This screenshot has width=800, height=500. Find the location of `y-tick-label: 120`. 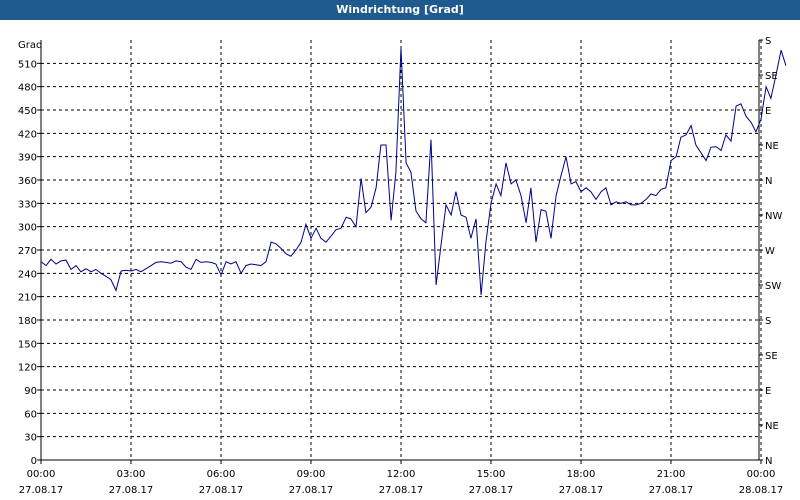

y-tick-label: 120 is located at coordinates (27, 368).